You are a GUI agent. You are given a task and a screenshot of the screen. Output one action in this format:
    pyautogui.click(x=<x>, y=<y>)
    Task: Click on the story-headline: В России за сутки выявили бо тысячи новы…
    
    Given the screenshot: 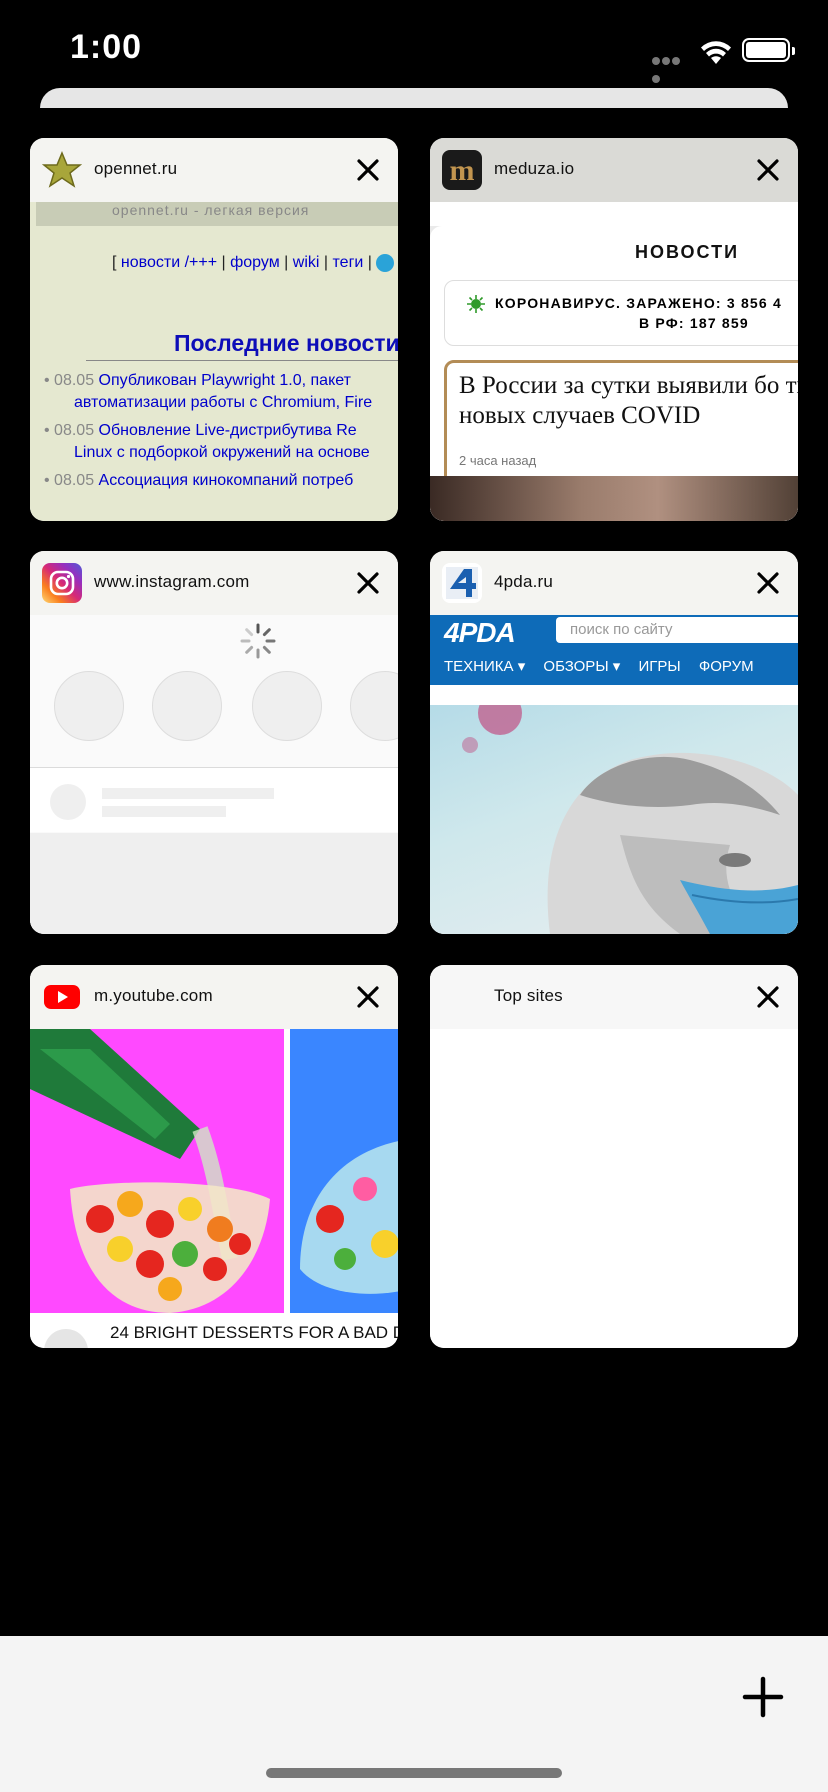 What is the action you would take?
    pyautogui.click(x=628, y=400)
    